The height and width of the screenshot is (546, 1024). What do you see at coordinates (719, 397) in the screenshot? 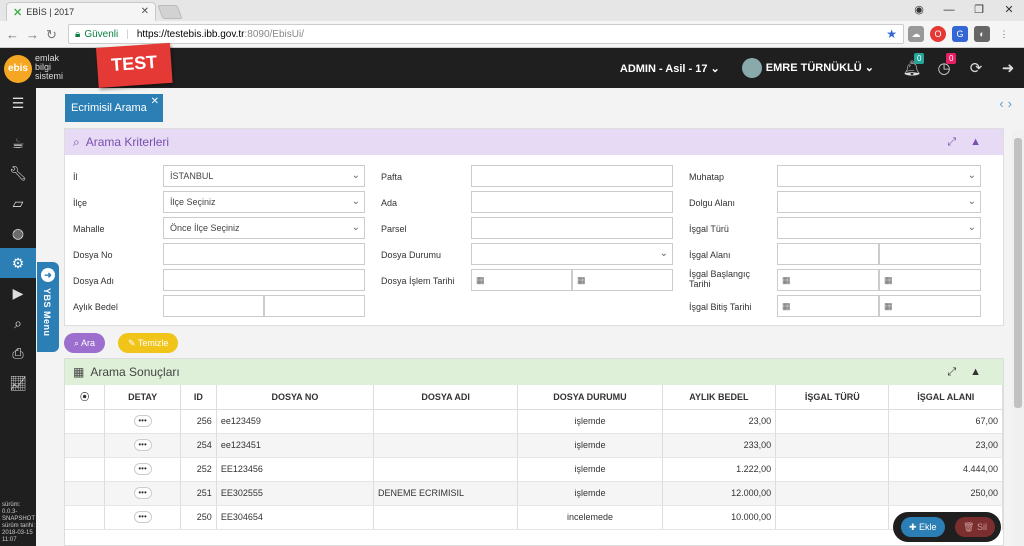
I see `column-aylik-bedel: AYLIK BEDEL` at bounding box center [719, 397].